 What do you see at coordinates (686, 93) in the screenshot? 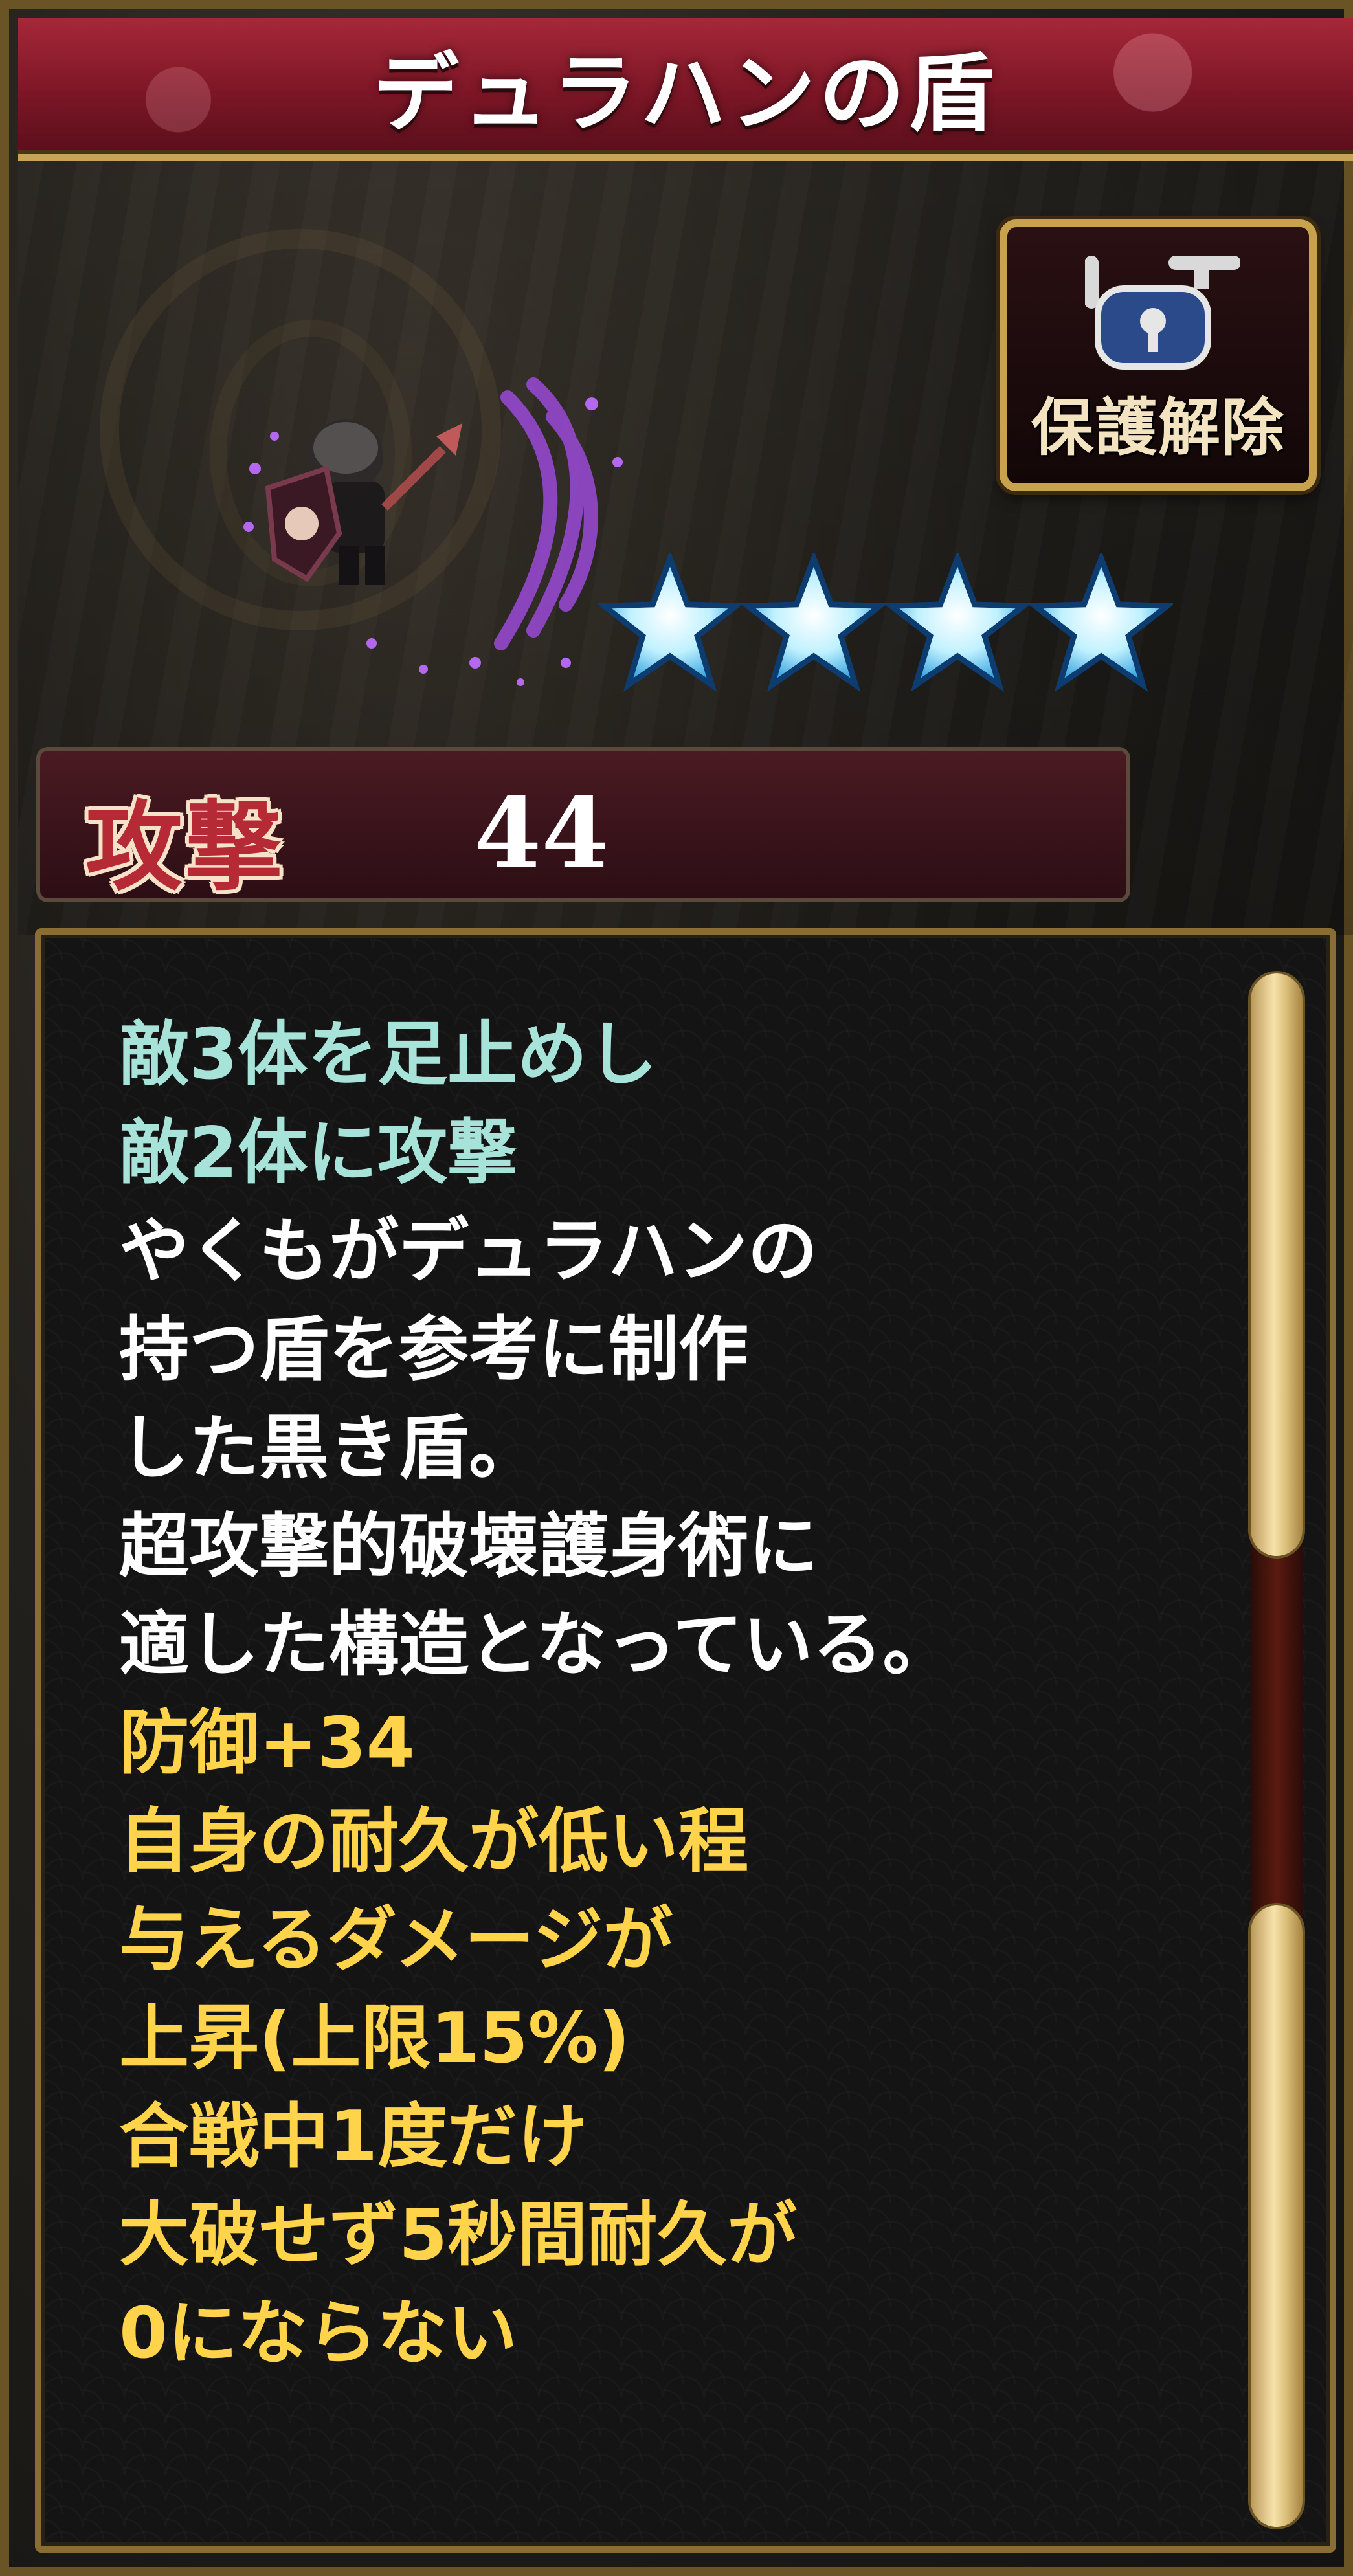
I see `item-title: デュラハンの盾` at bounding box center [686, 93].